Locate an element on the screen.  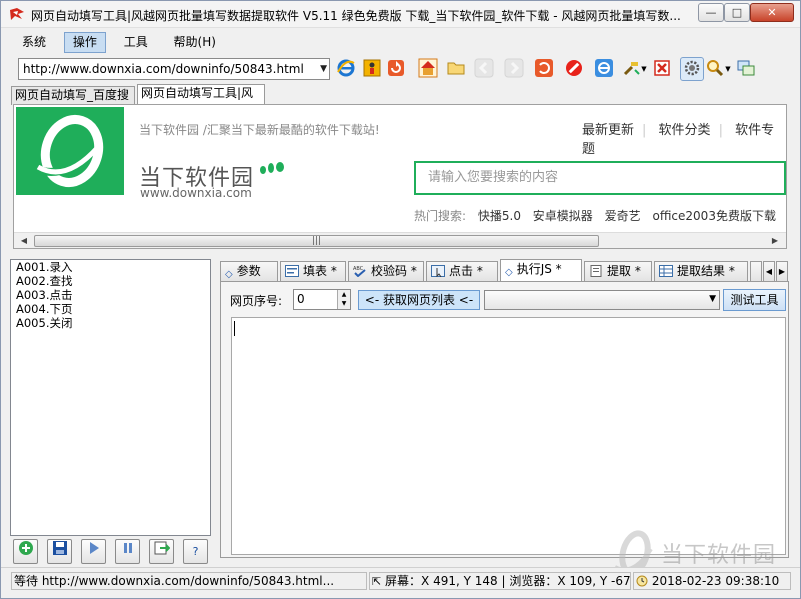
horizontal-scrollbar: ◀ ||| ▶ is located at coordinates (400, 240).